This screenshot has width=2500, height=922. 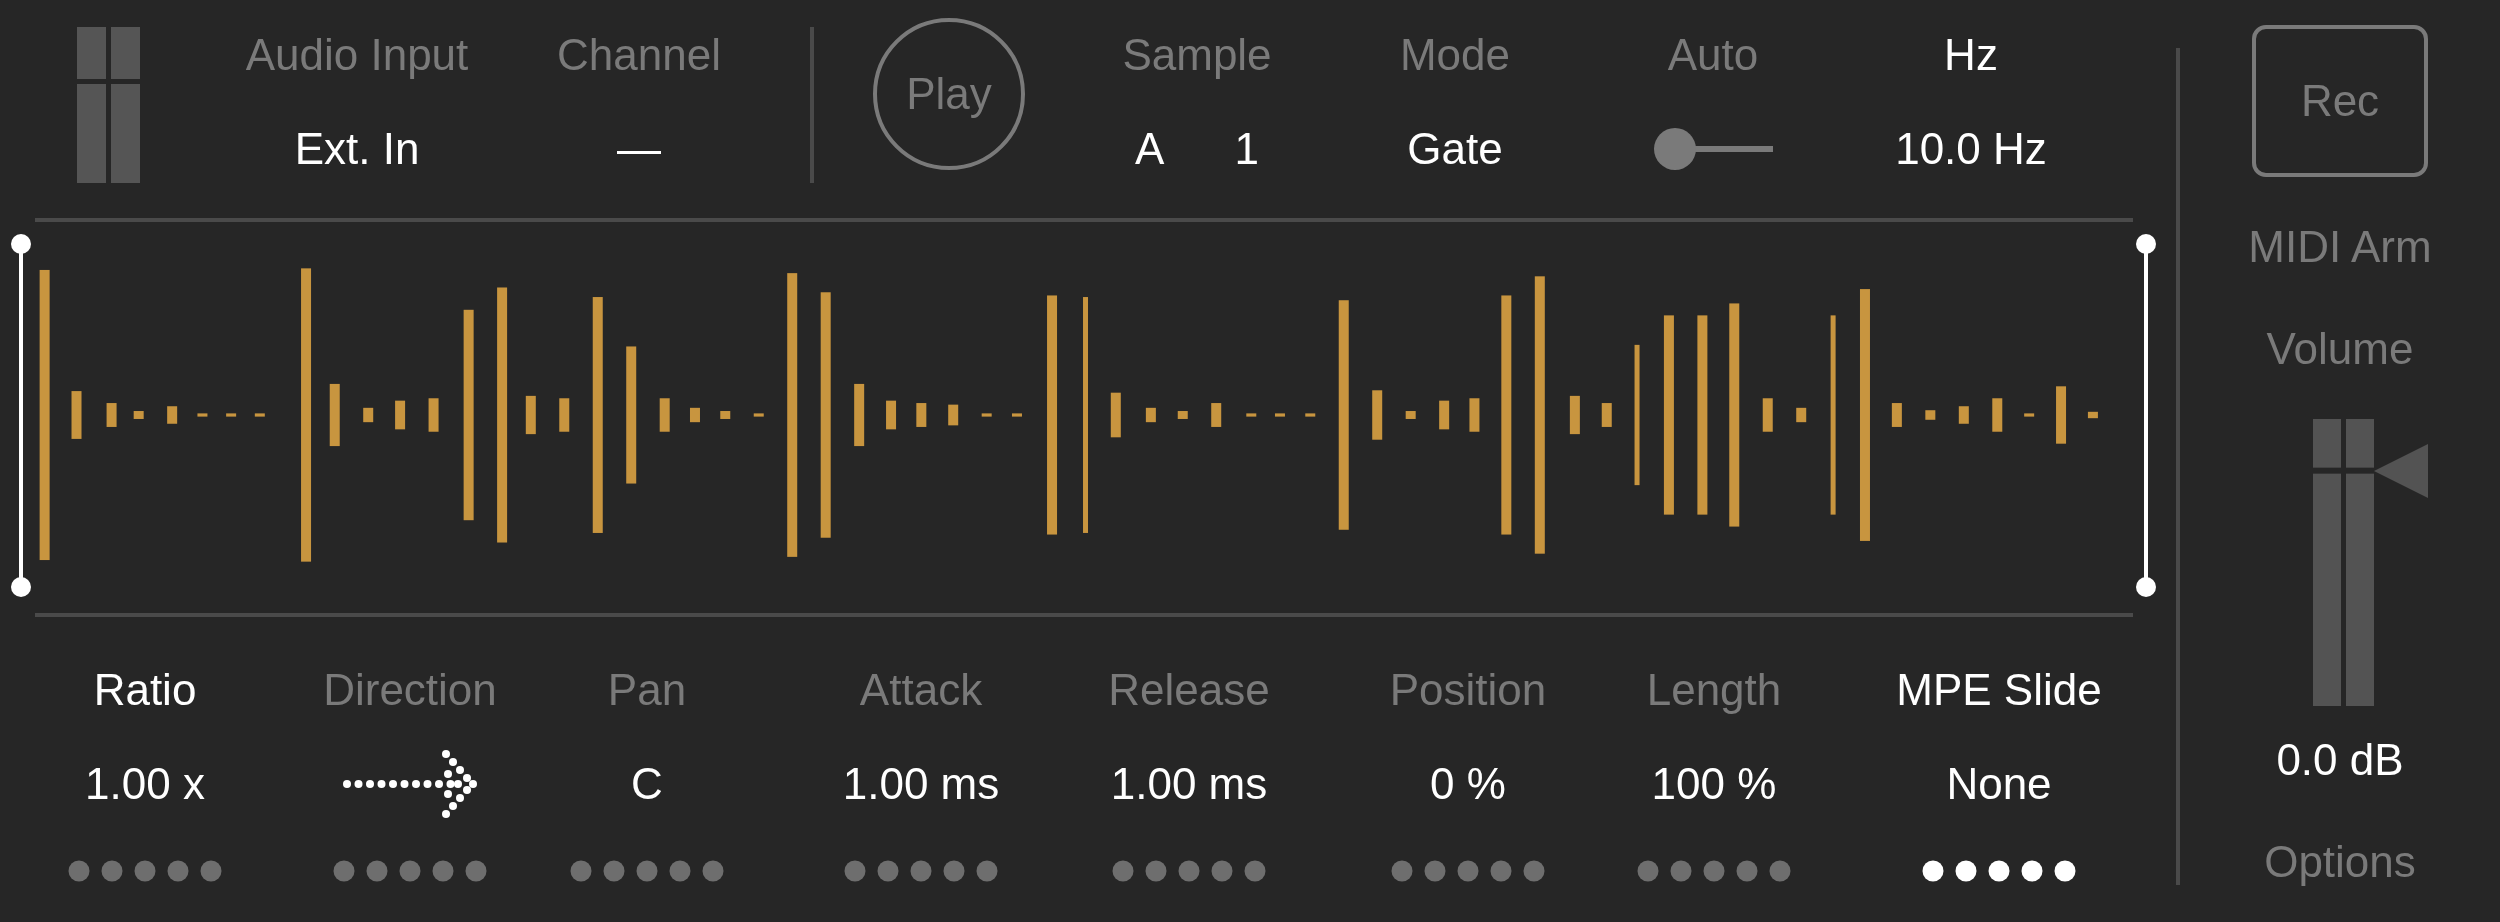 What do you see at coordinates (1189, 690) in the screenshot?
I see `parameter-label: Release` at bounding box center [1189, 690].